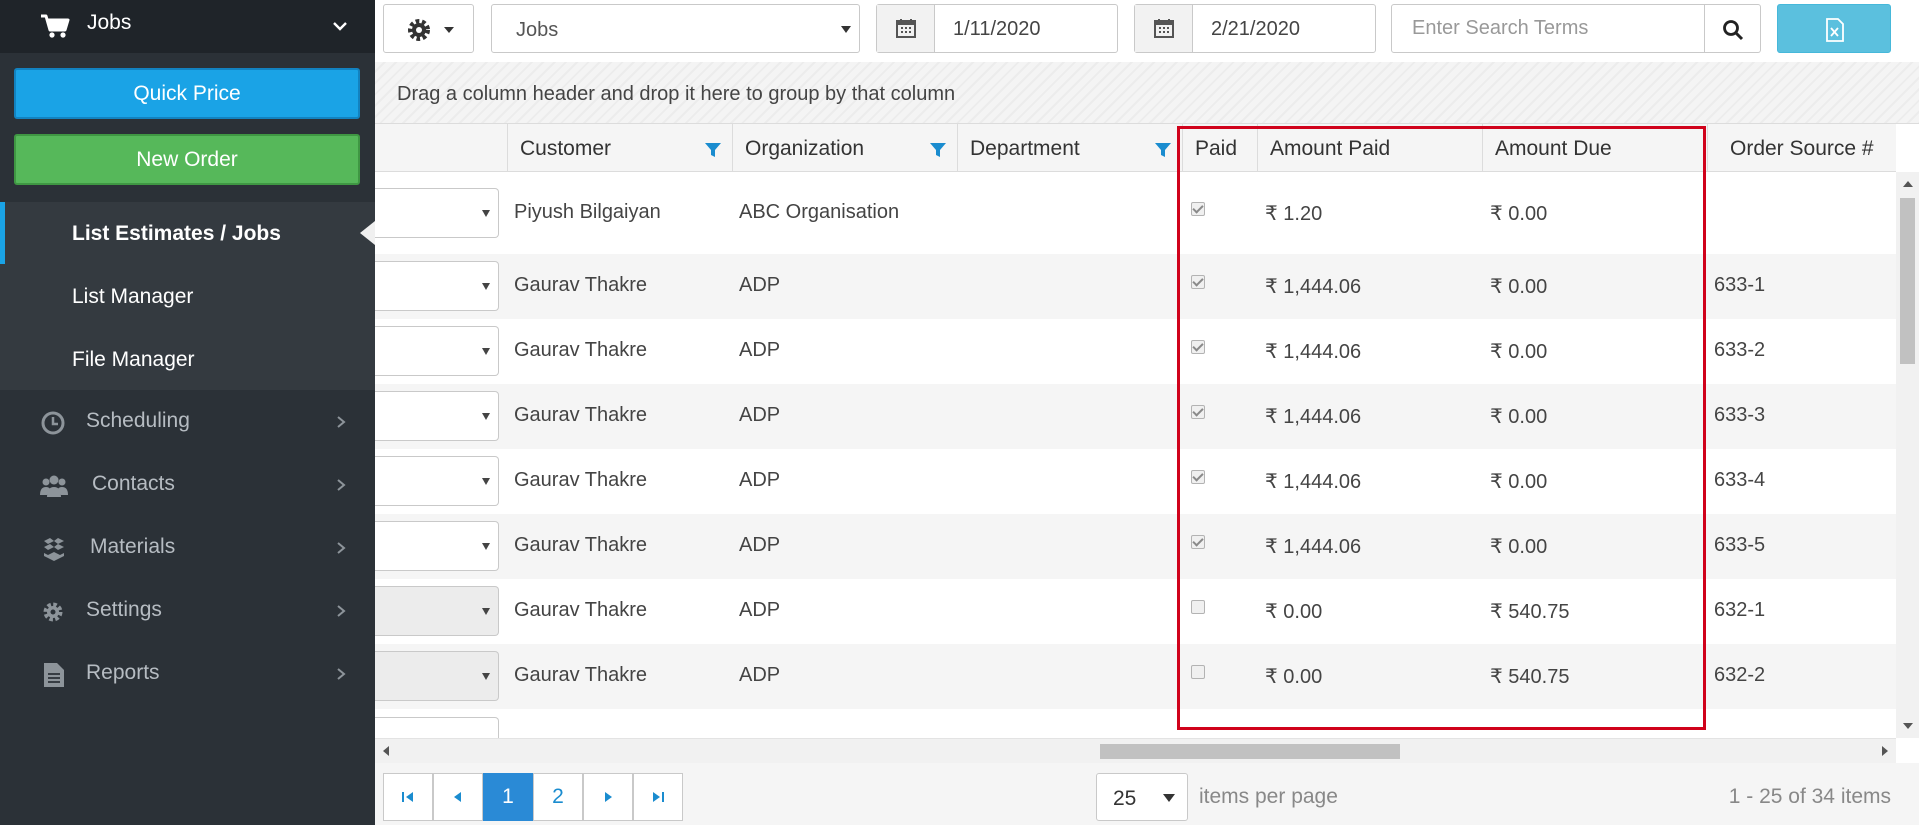 This screenshot has height=825, width=1919. What do you see at coordinates (187, 548) in the screenshot?
I see `nav-item-materials: Materials` at bounding box center [187, 548].